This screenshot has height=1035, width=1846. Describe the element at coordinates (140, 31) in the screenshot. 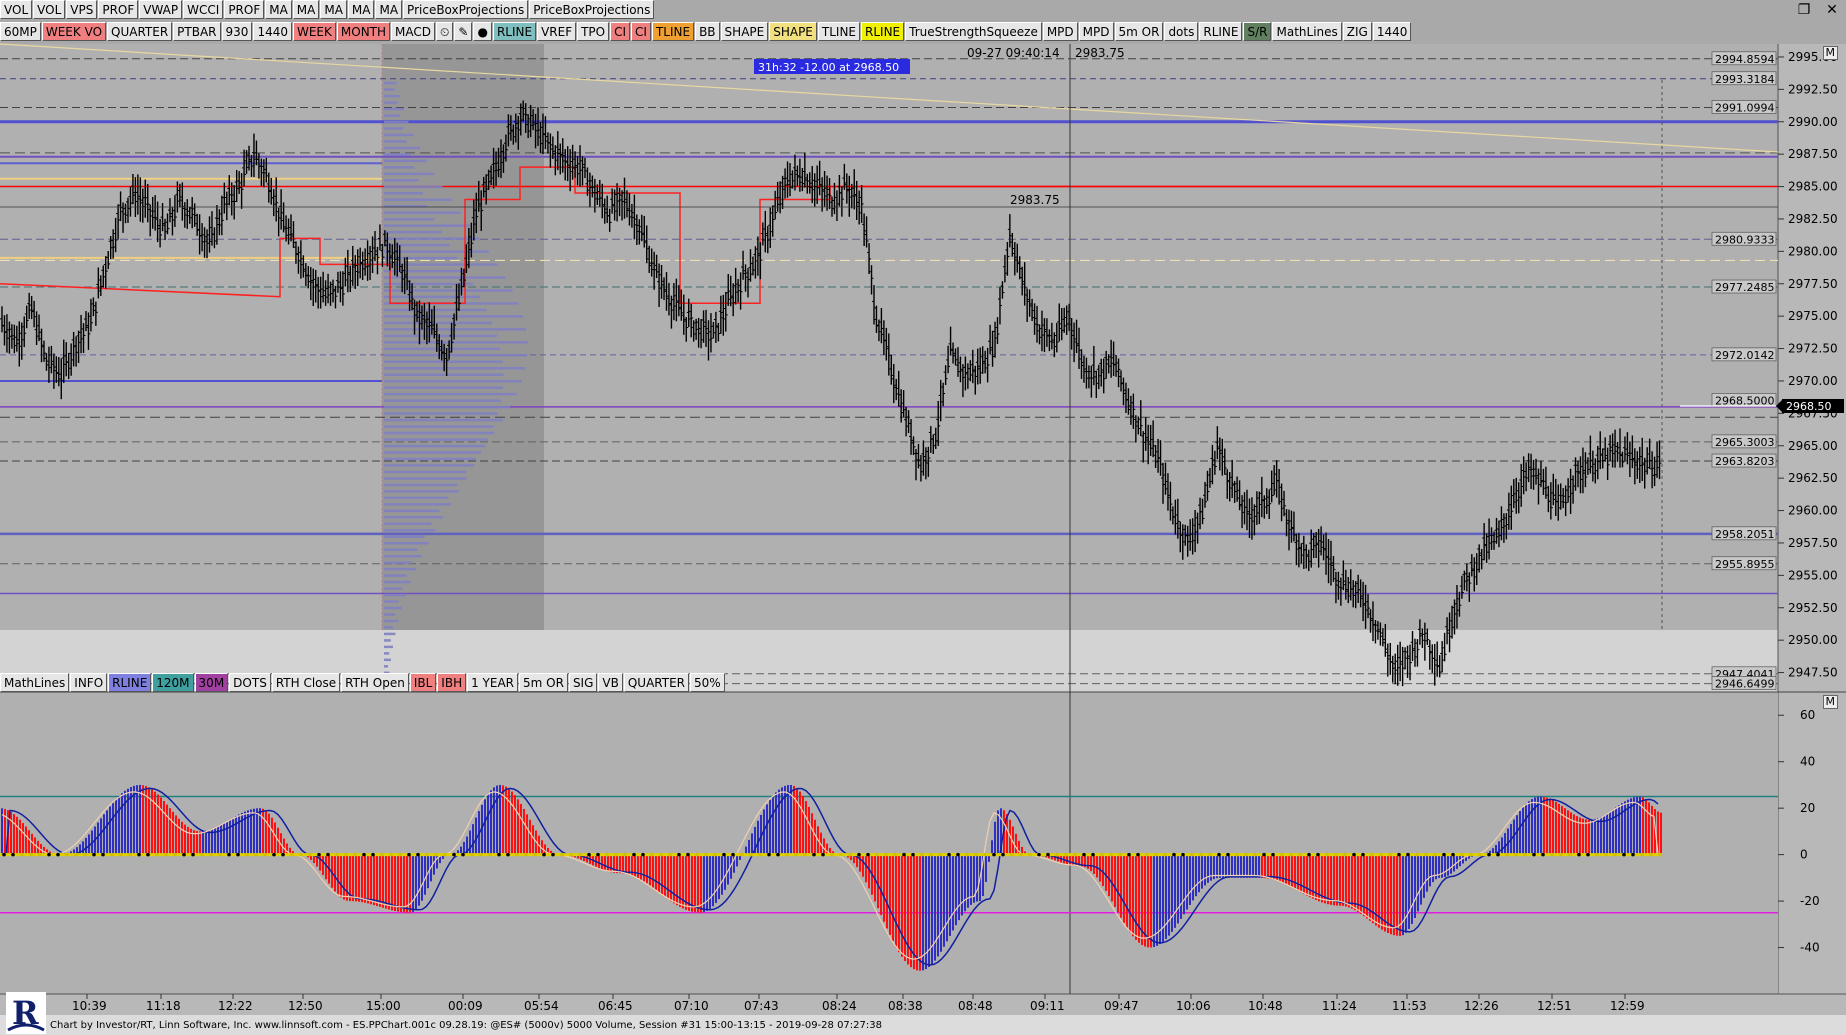

I see `study-quarter-button: QUARTER` at that location.